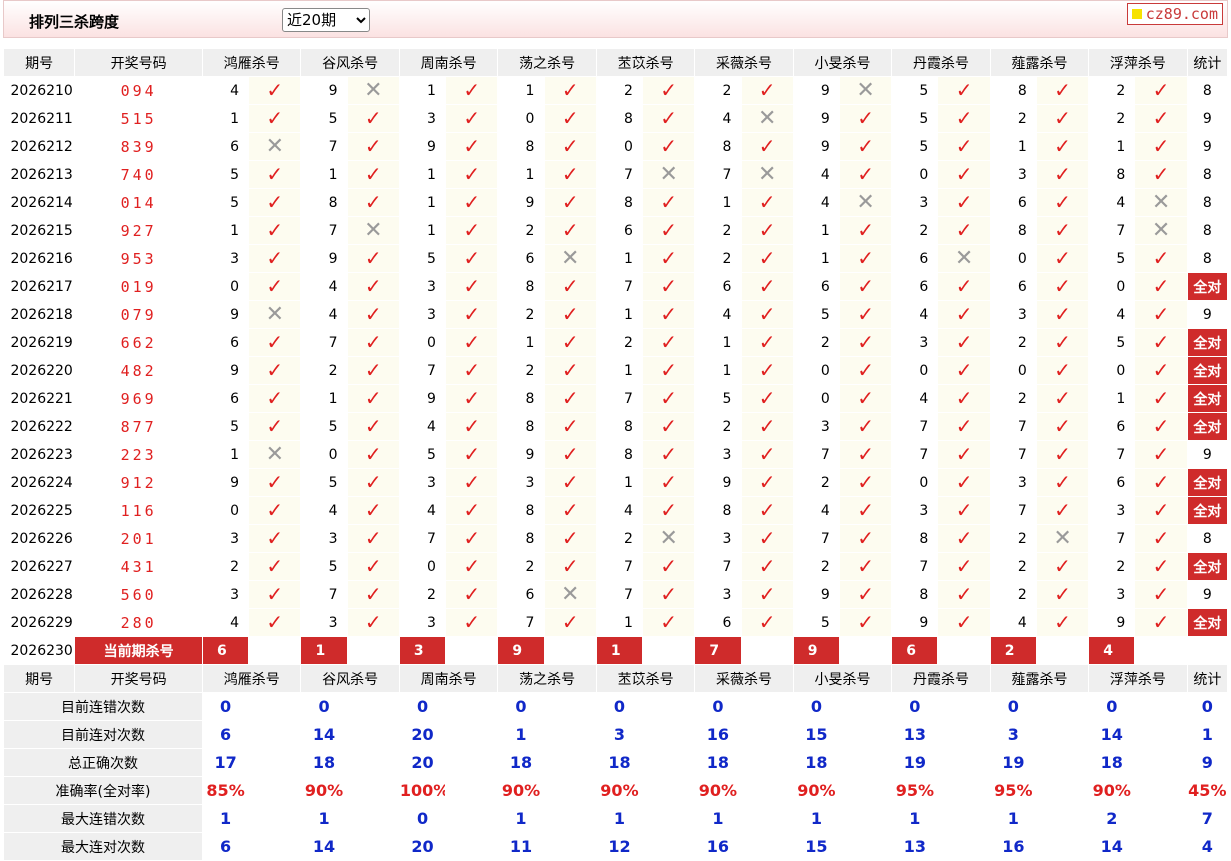 Image resolution: width=1231 pixels, height=861 pixels. I want to click on prize-number-cell: 953, so click(138, 258).